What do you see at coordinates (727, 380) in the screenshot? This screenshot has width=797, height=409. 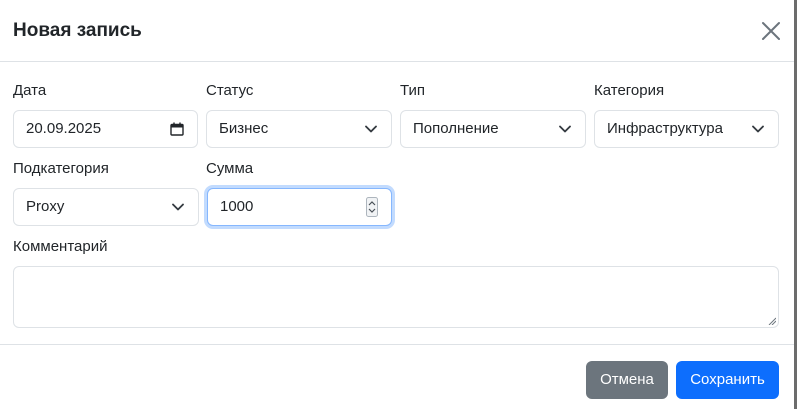 I see `save-button: Сохранить` at bounding box center [727, 380].